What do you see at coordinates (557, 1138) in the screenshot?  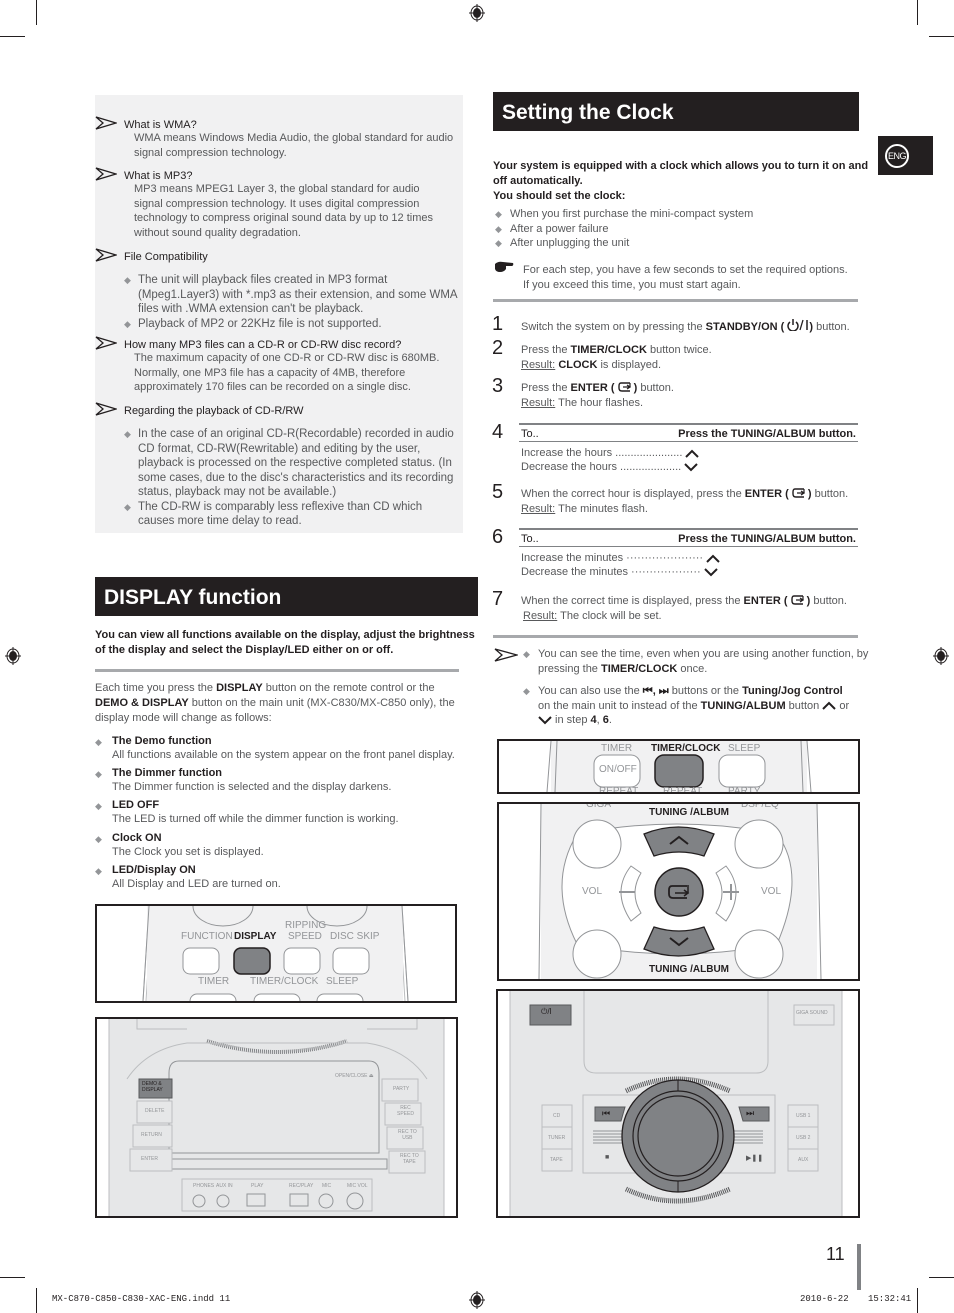 I see `tuner-button-label: TUNER` at bounding box center [557, 1138].